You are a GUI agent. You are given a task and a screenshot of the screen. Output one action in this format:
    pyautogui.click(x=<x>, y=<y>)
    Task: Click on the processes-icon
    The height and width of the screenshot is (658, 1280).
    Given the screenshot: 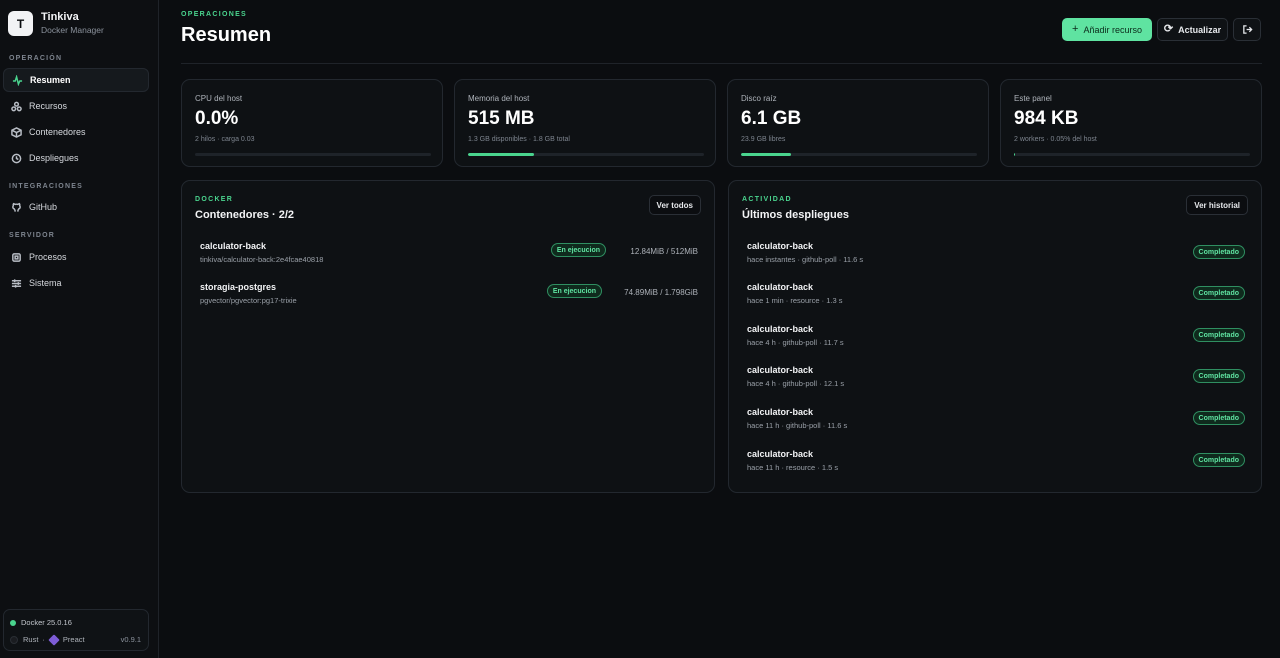 What is the action you would take?
    pyautogui.click(x=16, y=257)
    